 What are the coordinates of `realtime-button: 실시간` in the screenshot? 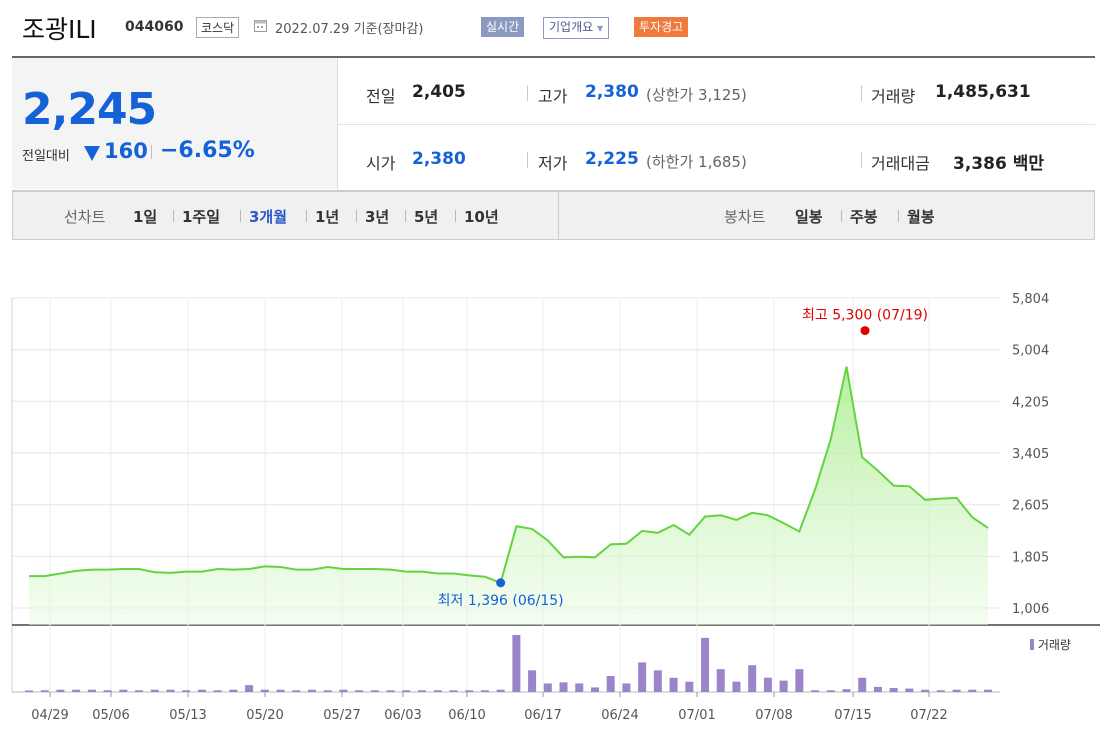 It's located at (503, 27).